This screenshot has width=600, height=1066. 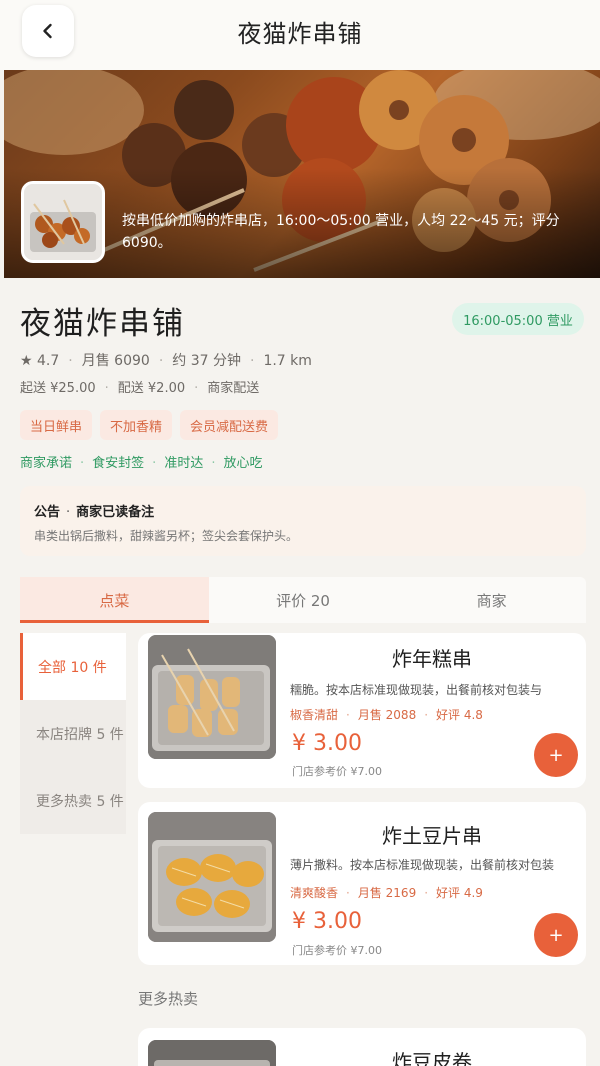 I want to click on delivery-type-text: 商家配送, so click(x=233, y=388).